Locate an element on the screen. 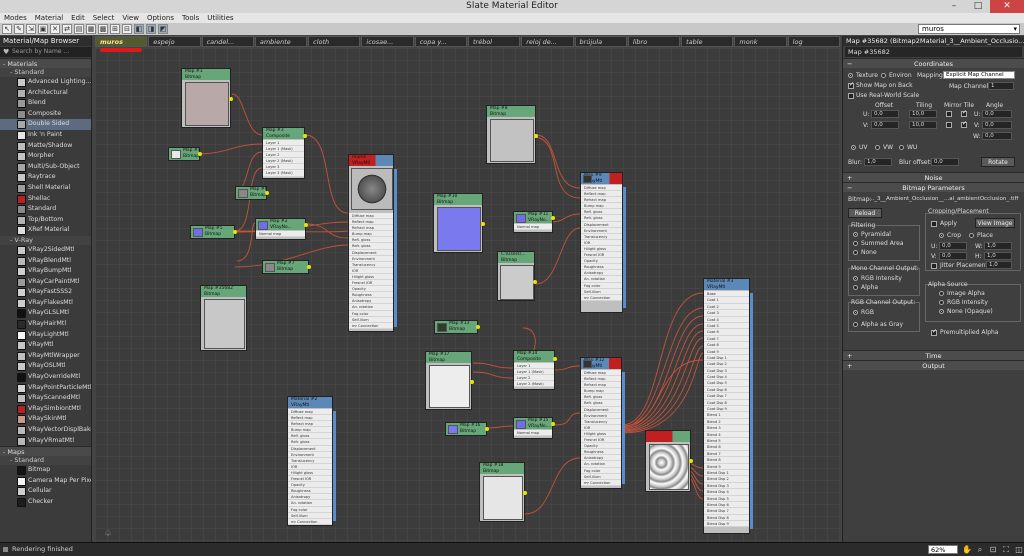  close-button: ✕ is located at coordinates (1007, 6).